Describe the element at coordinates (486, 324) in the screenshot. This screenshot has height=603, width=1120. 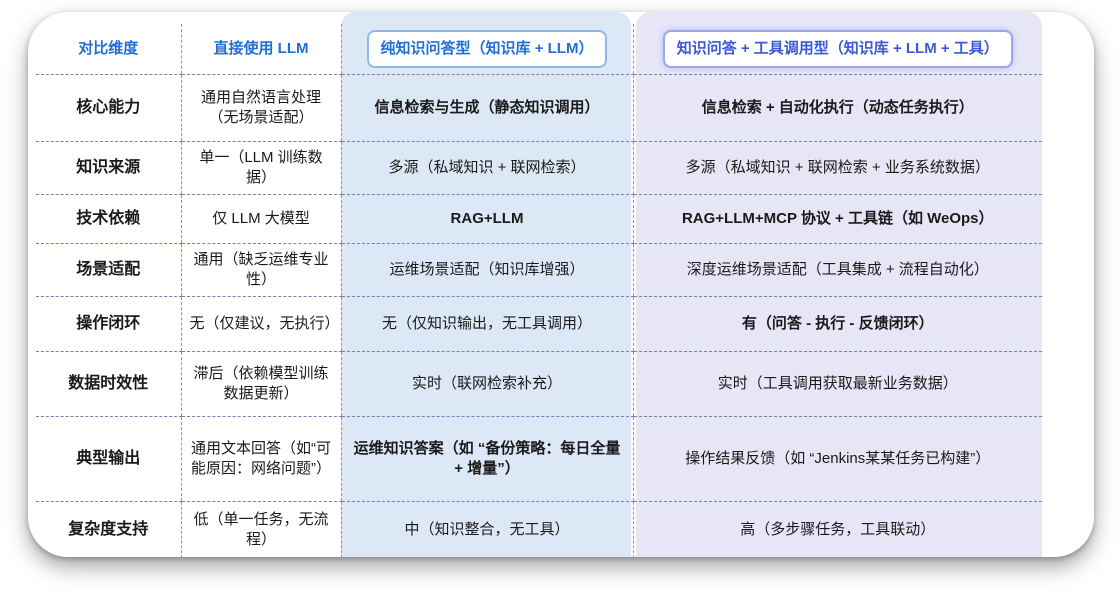
I see `cell-pure-kb: 无（仅知识输出，无工具调用）` at that location.